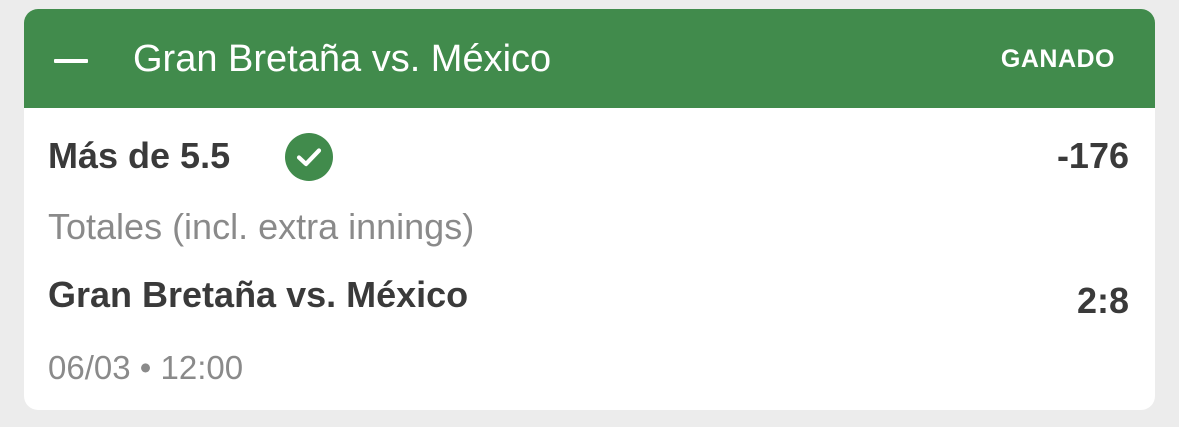 The width and height of the screenshot is (1179, 427). What do you see at coordinates (89, 367) in the screenshot?
I see `event-date: 06/03` at bounding box center [89, 367].